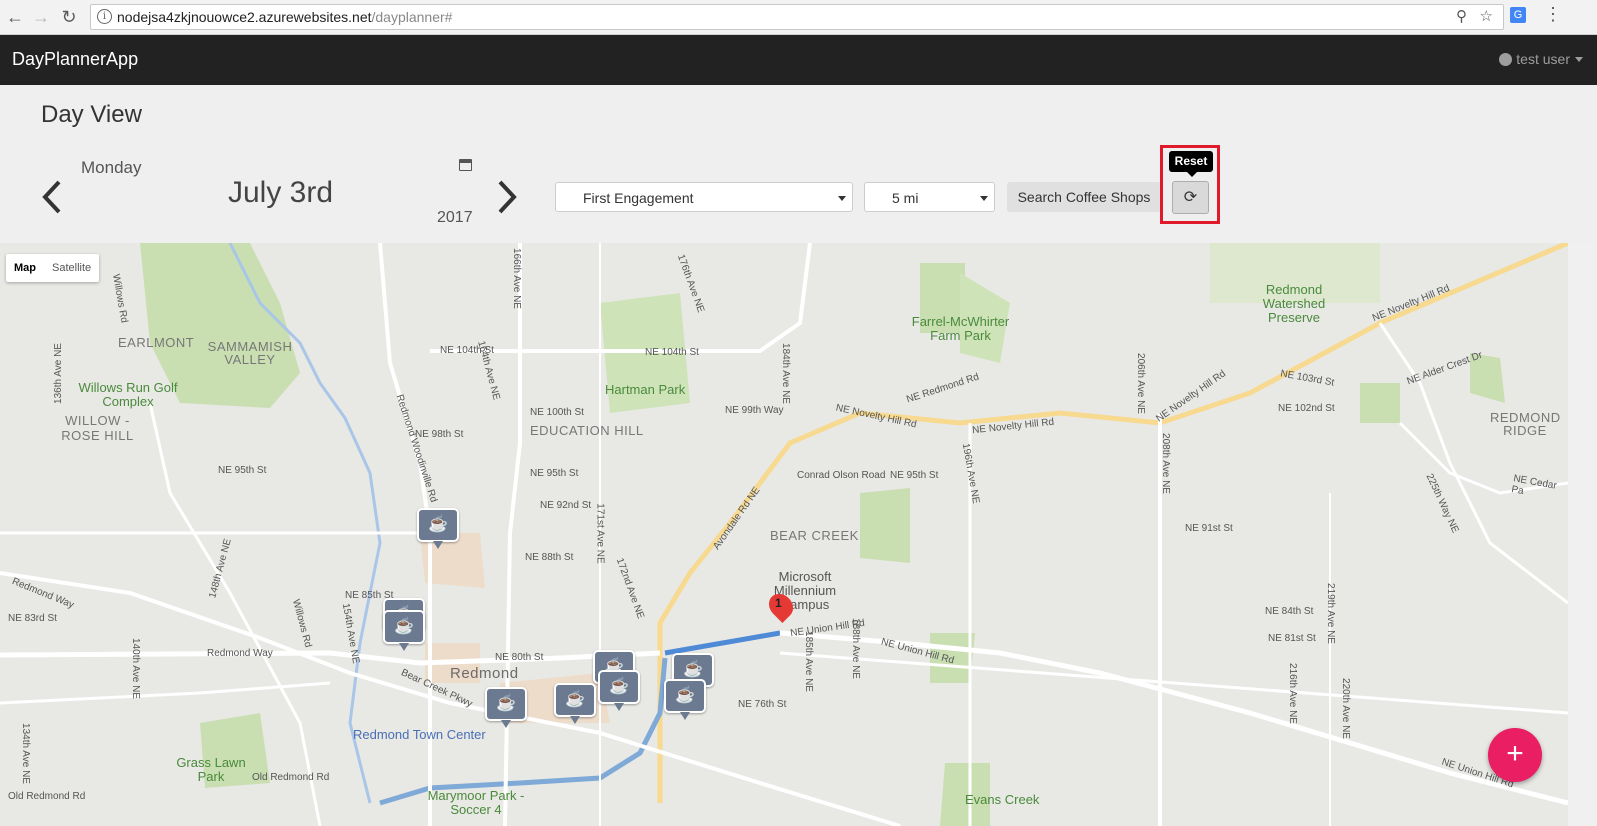  I want to click on street-label: 220th Ave NE, so click(1345, 708).